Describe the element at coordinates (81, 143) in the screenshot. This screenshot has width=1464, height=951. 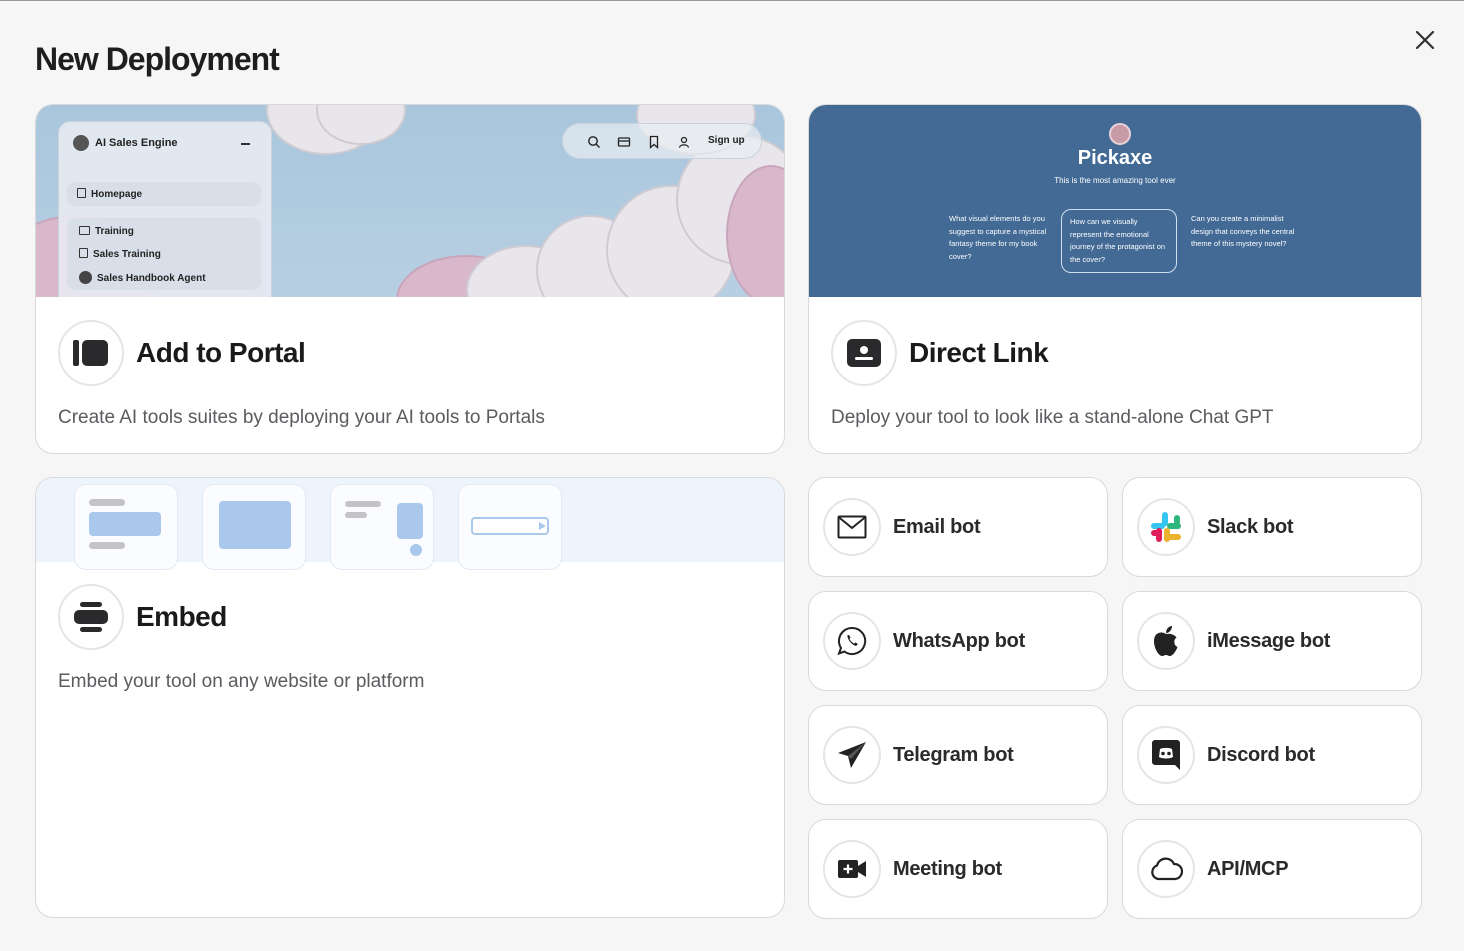
I see `avatar-icon` at that location.